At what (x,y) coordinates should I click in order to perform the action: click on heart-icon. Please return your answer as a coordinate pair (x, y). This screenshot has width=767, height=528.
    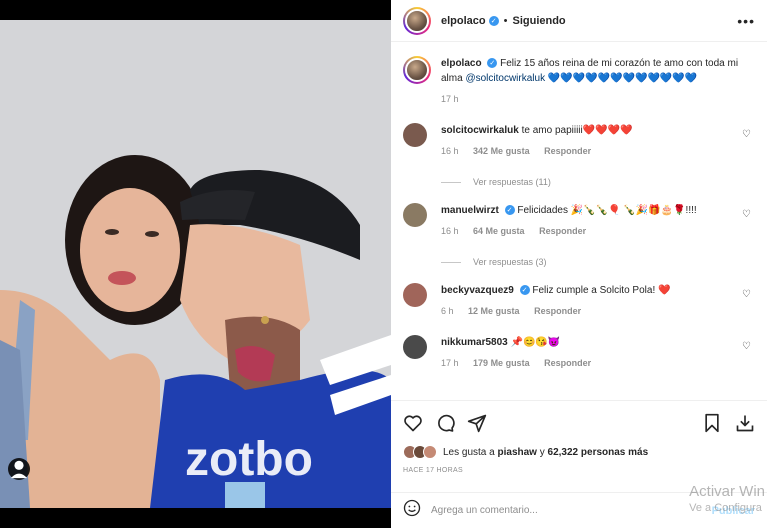
    Looking at the image, I should click on (413, 425).